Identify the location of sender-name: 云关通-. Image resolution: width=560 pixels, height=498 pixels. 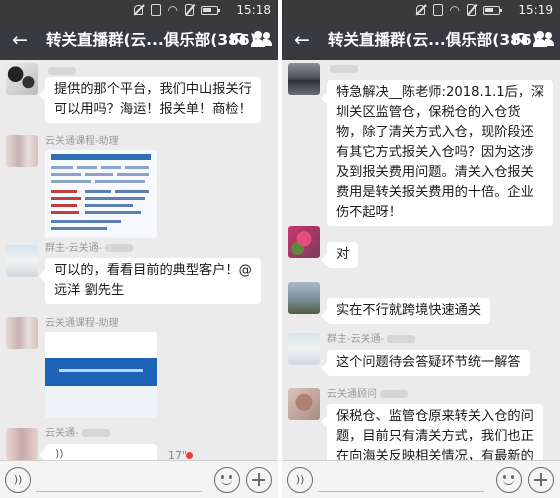
(77, 434).